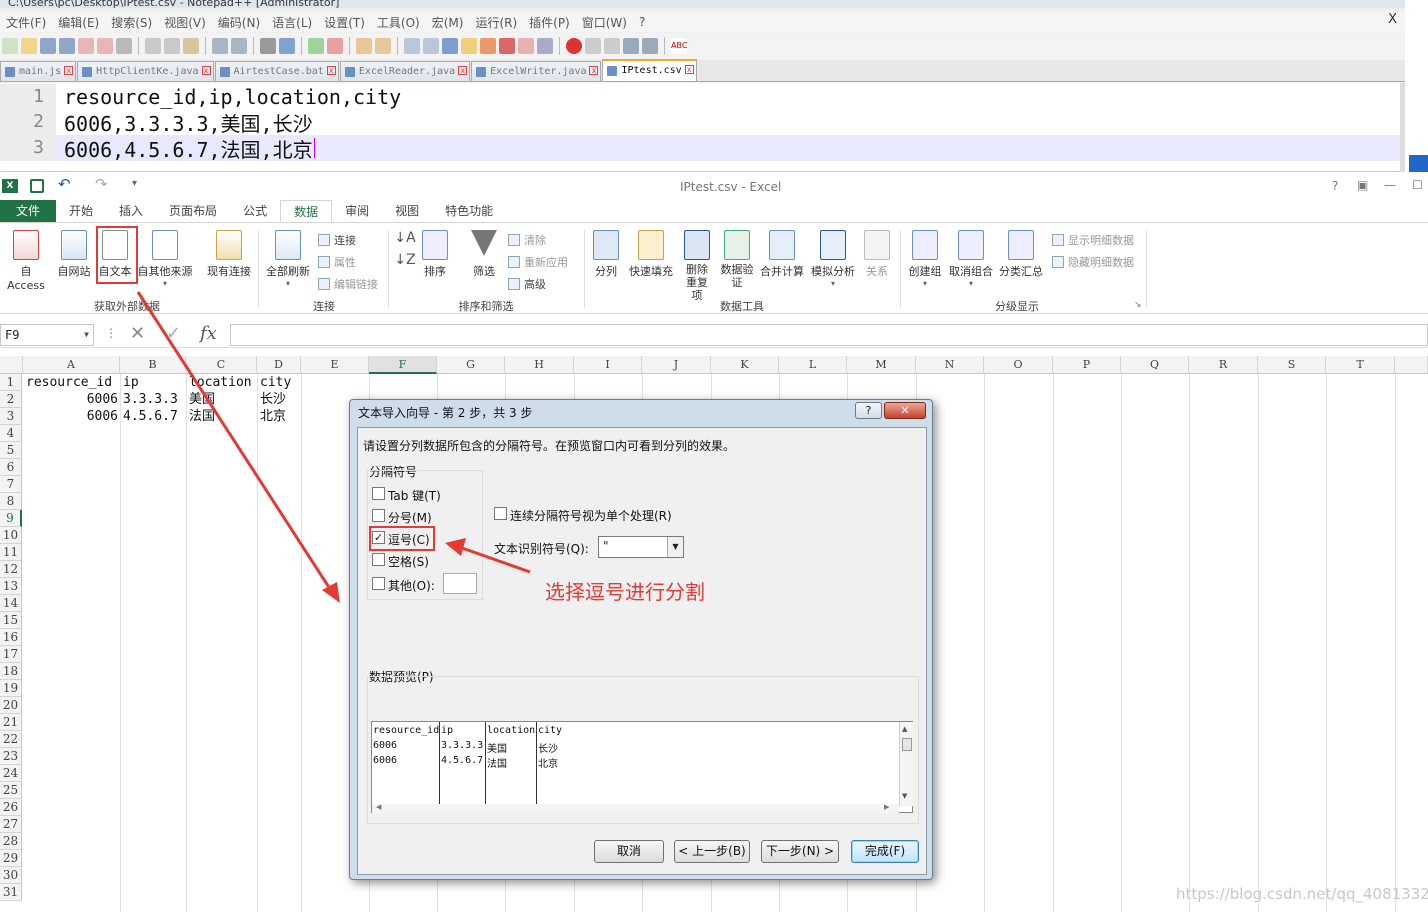 The height and width of the screenshot is (912, 1428). I want to click on annotation-arrows, so click(333, 447).